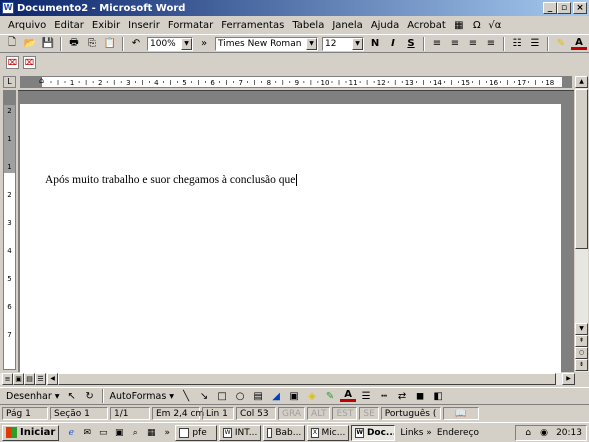  Describe the element at coordinates (375, 43) in the screenshot. I see `bold-button: N` at that location.